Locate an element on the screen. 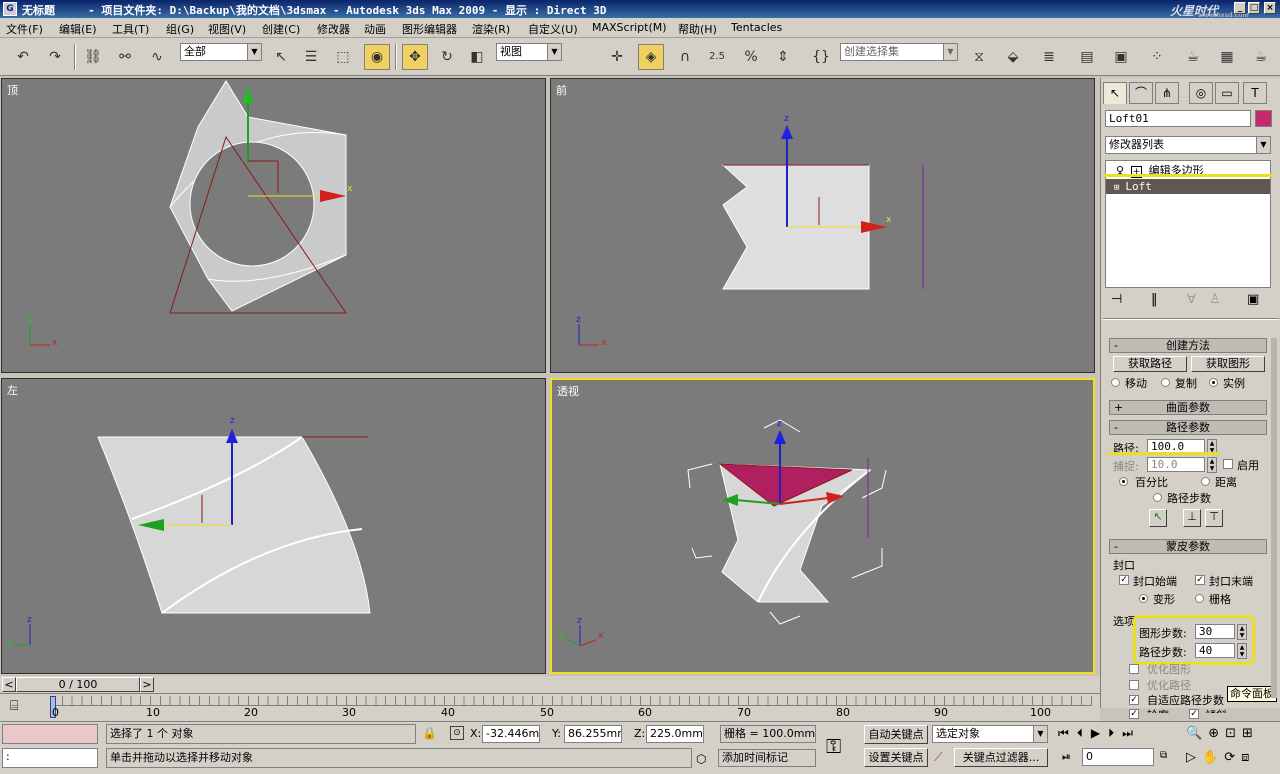 This screenshot has height=774, width=1280. stack-item-loft: ⊞ Loft is located at coordinates (1188, 186).